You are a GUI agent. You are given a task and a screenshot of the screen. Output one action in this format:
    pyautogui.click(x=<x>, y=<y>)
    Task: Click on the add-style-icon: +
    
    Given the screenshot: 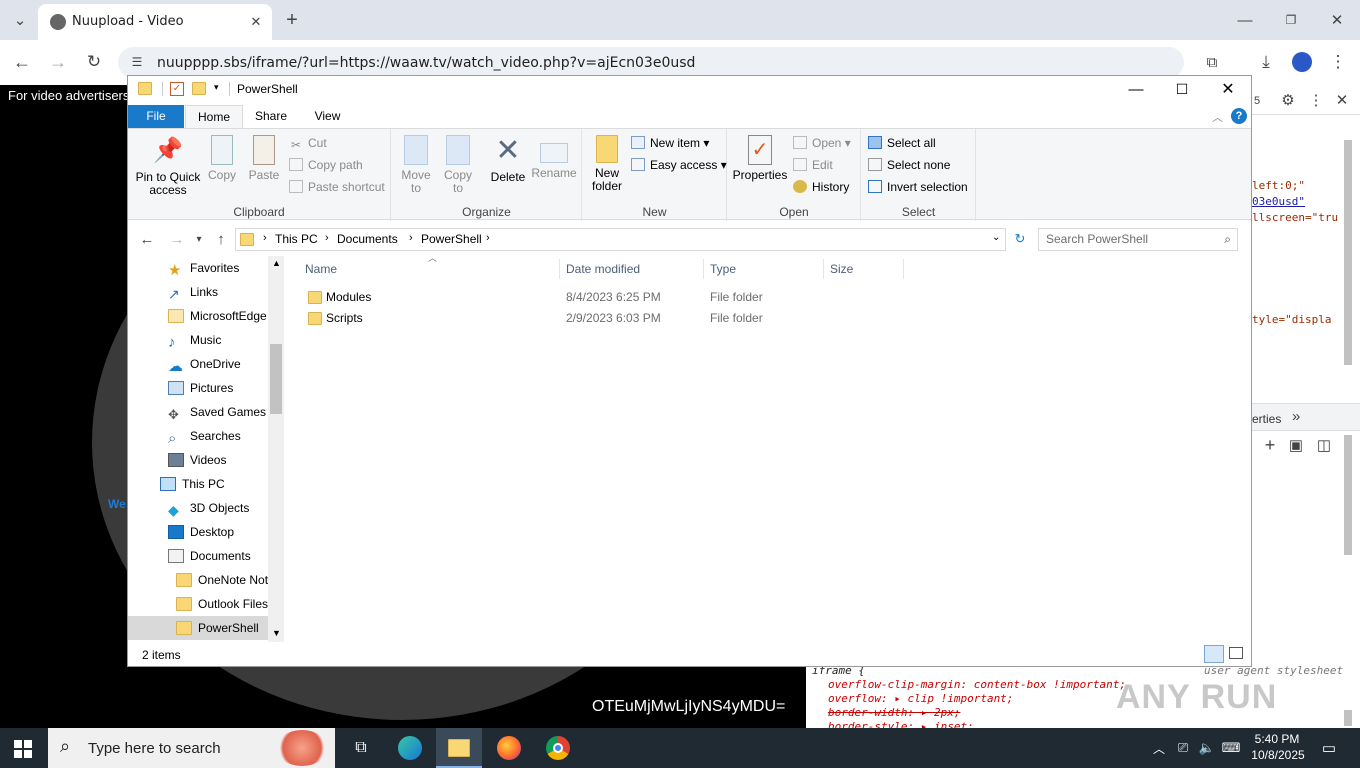 What is the action you would take?
    pyautogui.click(x=1270, y=445)
    